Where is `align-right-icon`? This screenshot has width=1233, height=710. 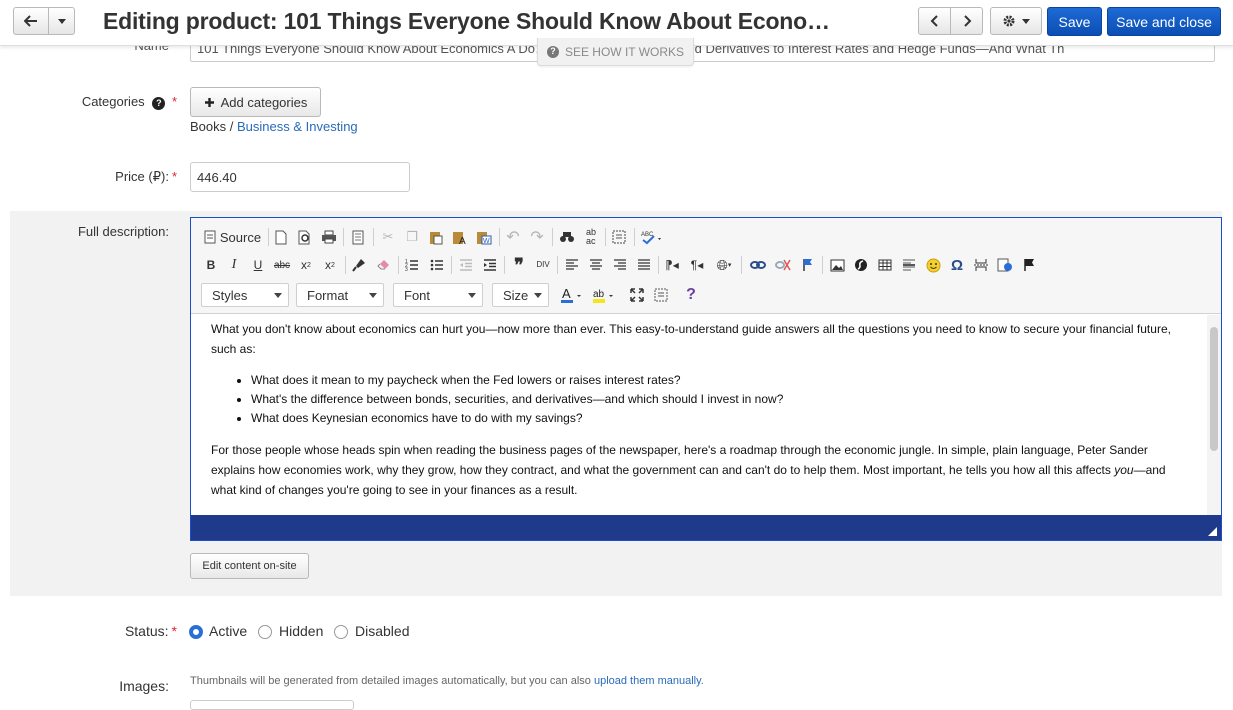
align-right-icon is located at coordinates (620, 265).